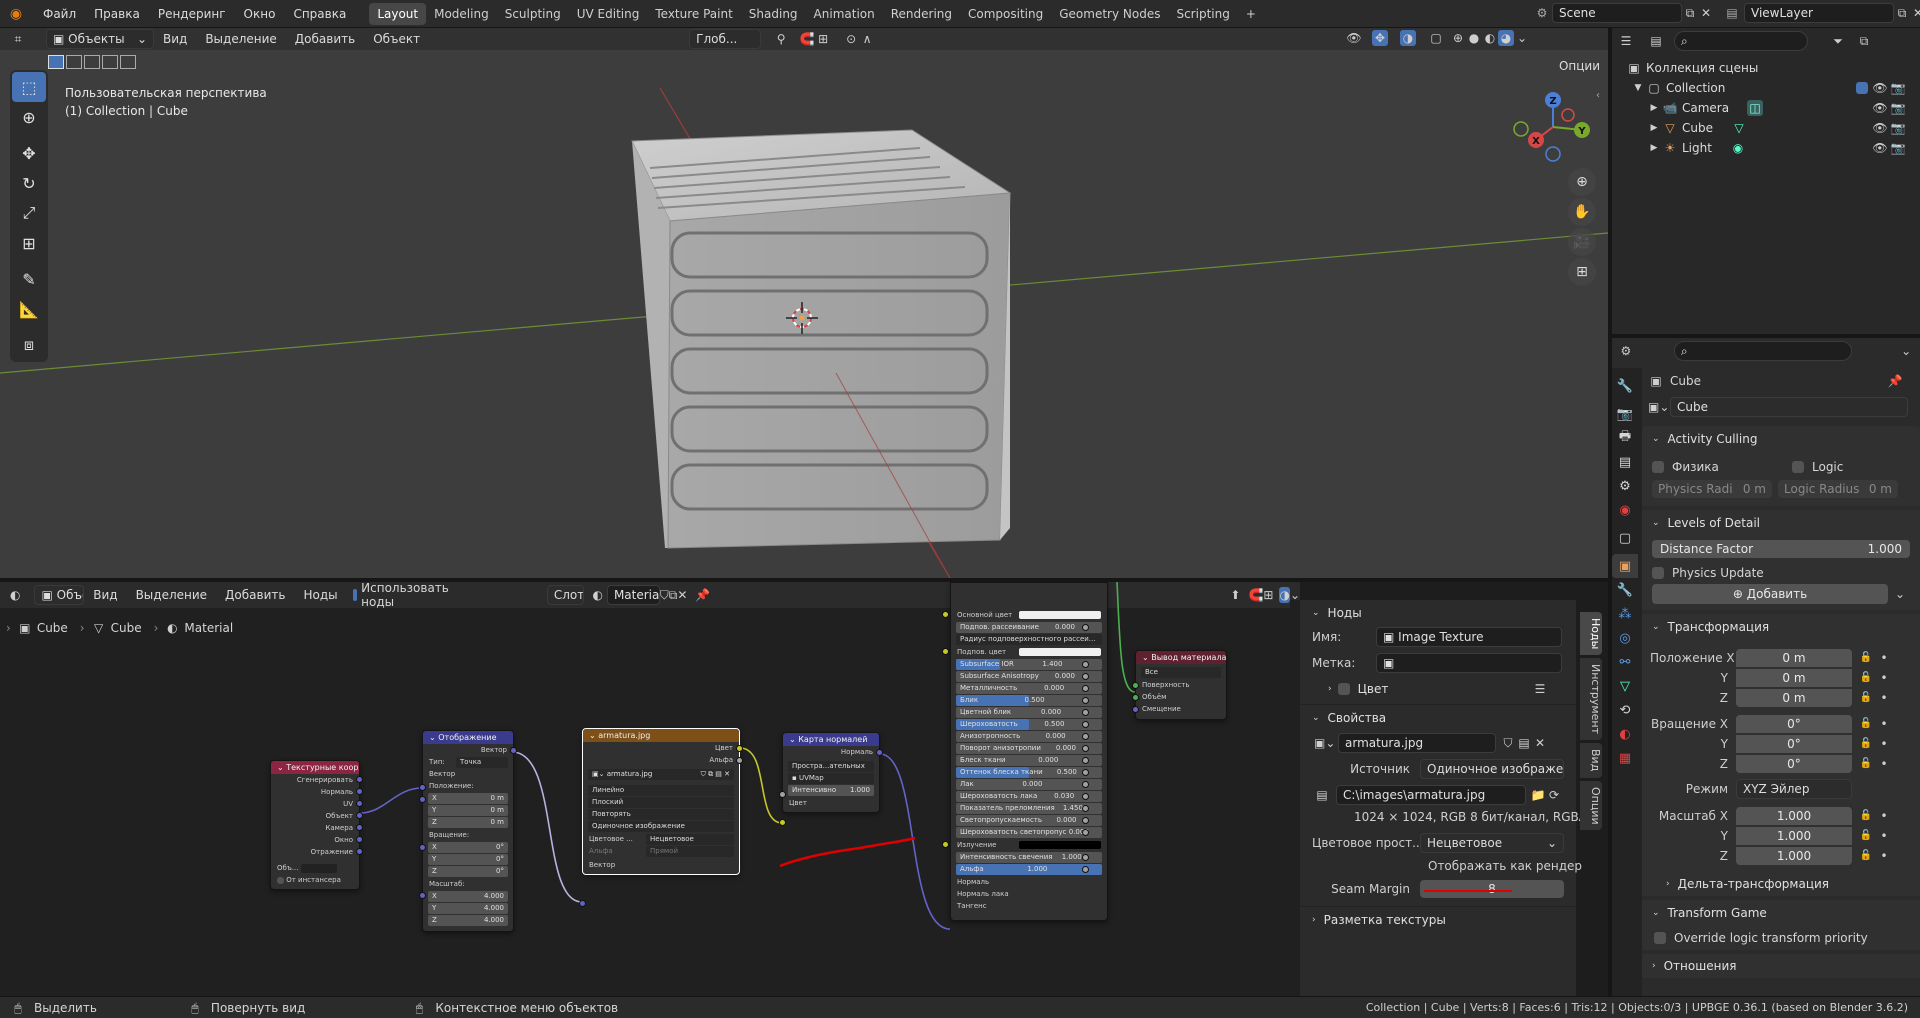 The height and width of the screenshot is (1018, 1920). What do you see at coordinates (1625, 662) in the screenshot?
I see `constraints-tab-icon: ⚯` at bounding box center [1625, 662].